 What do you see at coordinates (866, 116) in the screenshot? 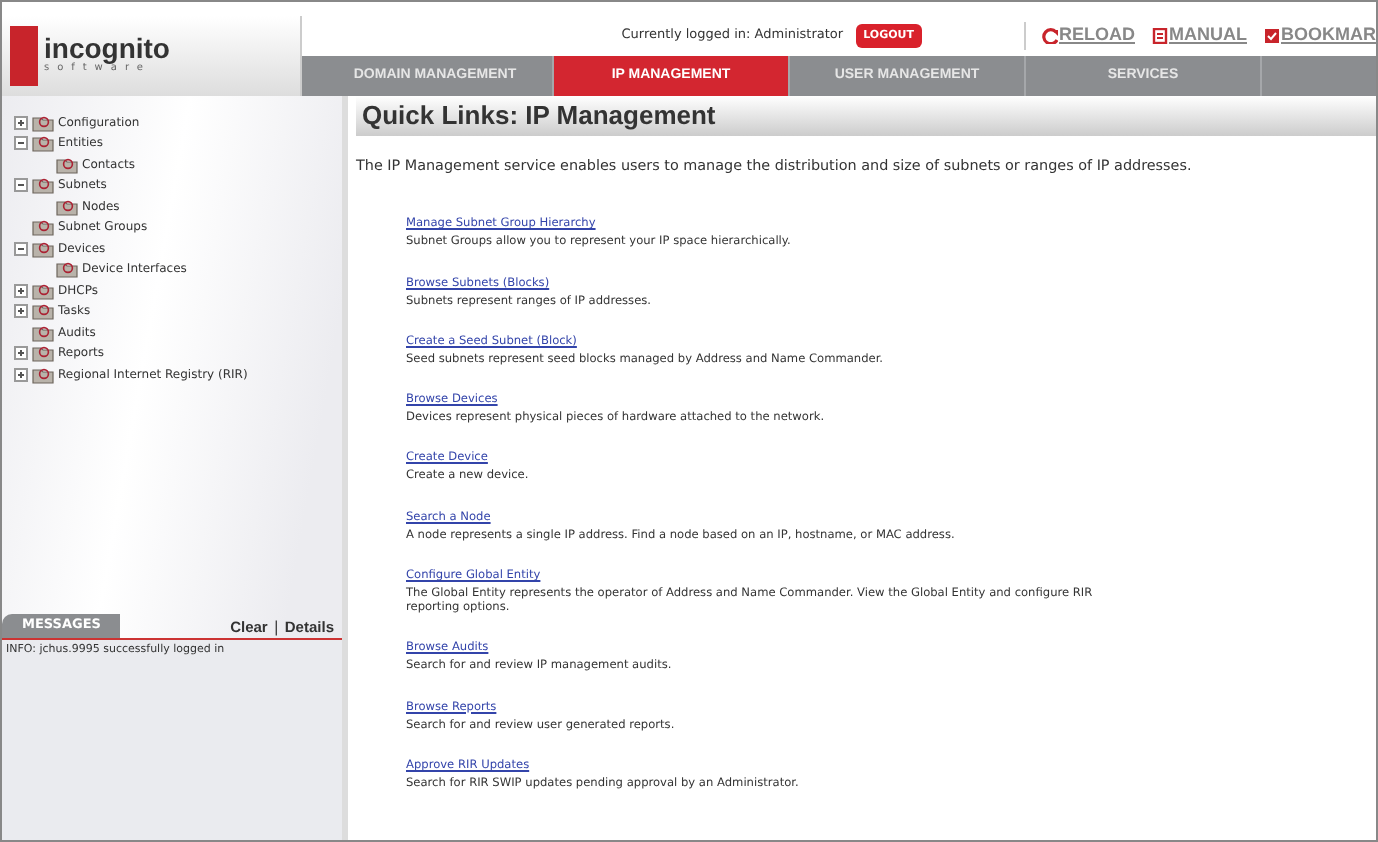
I see `page-title: Quick Links: IP Management` at bounding box center [866, 116].